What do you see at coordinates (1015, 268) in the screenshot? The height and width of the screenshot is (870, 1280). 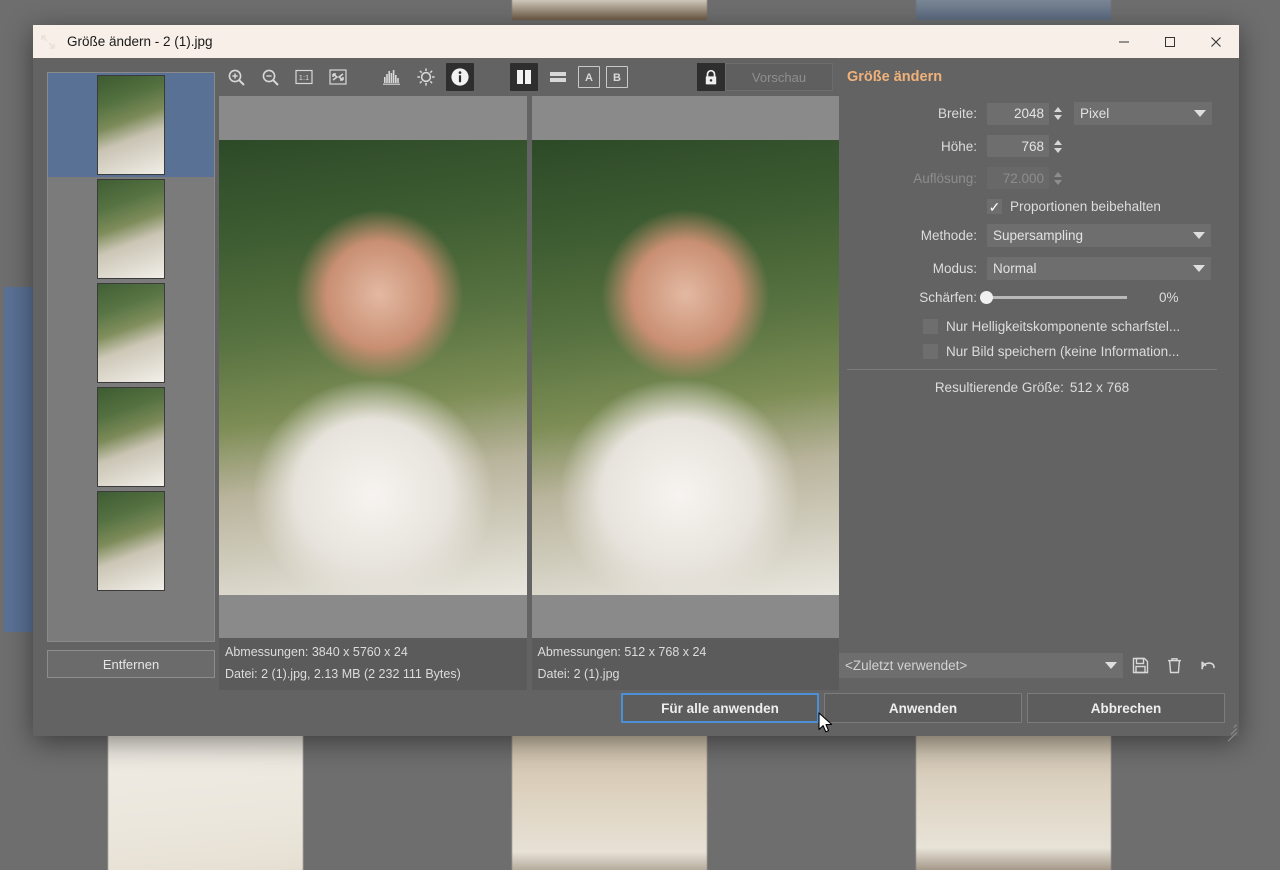 I see `mode-value: Normal` at bounding box center [1015, 268].